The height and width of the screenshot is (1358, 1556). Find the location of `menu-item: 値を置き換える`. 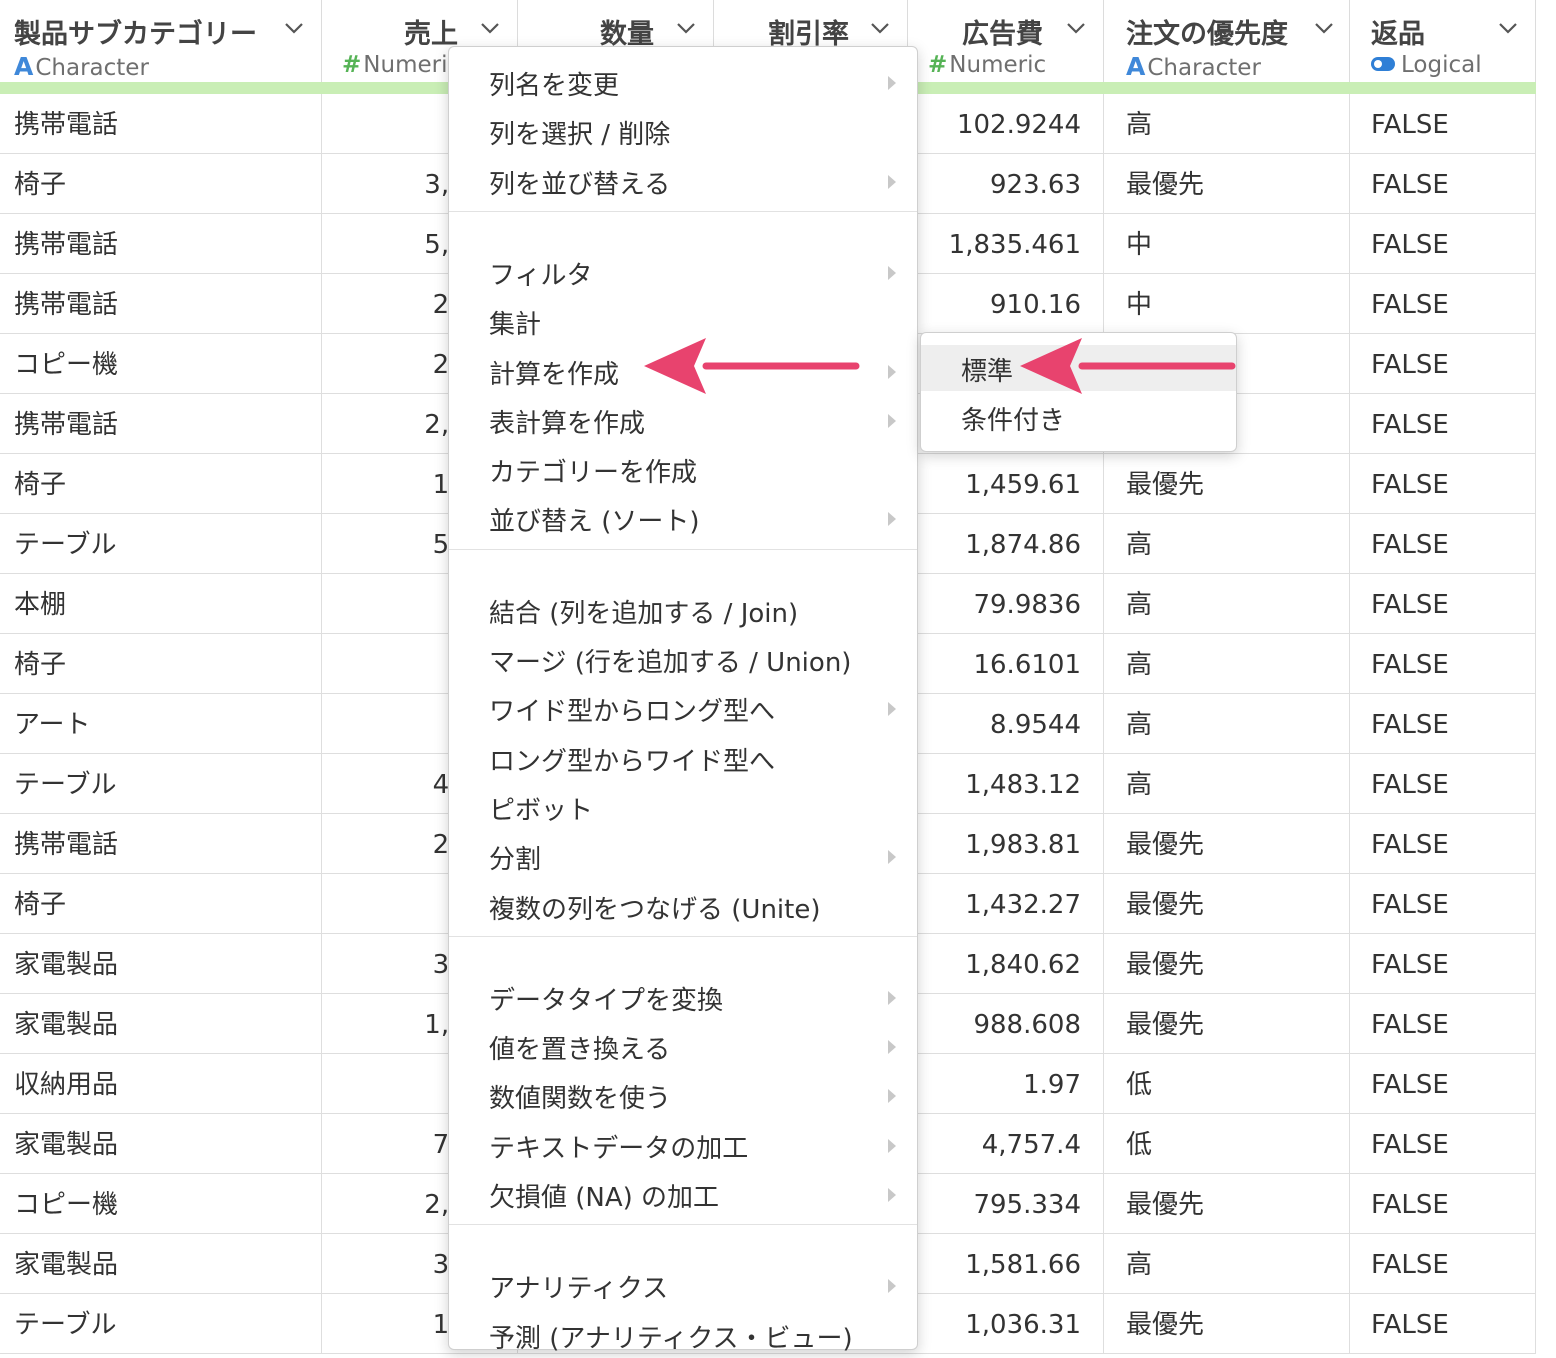

menu-item: 値を置き換える is located at coordinates (683, 1046).